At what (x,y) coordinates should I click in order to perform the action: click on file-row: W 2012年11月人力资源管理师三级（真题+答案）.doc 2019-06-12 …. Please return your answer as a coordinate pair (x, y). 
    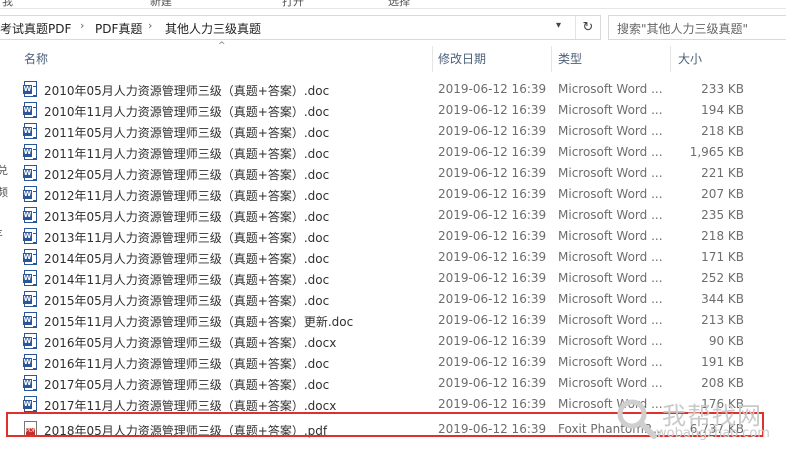
    Looking at the image, I should click on (393, 194).